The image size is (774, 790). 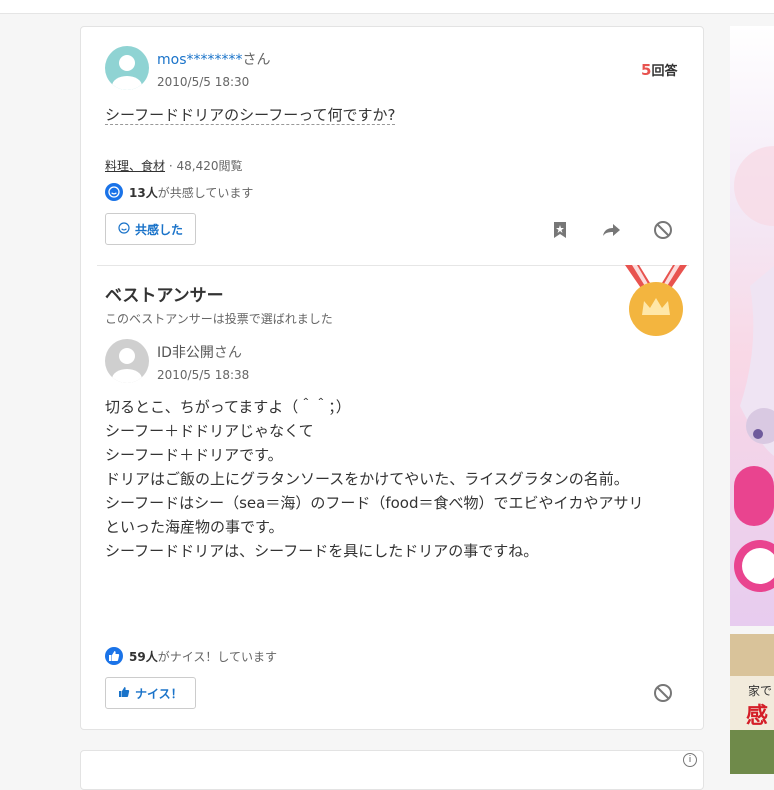 I want to click on answer-line: シーフードドリアは、シーフードを具にしたドリアの事ですね。, so click(x=322, y=551).